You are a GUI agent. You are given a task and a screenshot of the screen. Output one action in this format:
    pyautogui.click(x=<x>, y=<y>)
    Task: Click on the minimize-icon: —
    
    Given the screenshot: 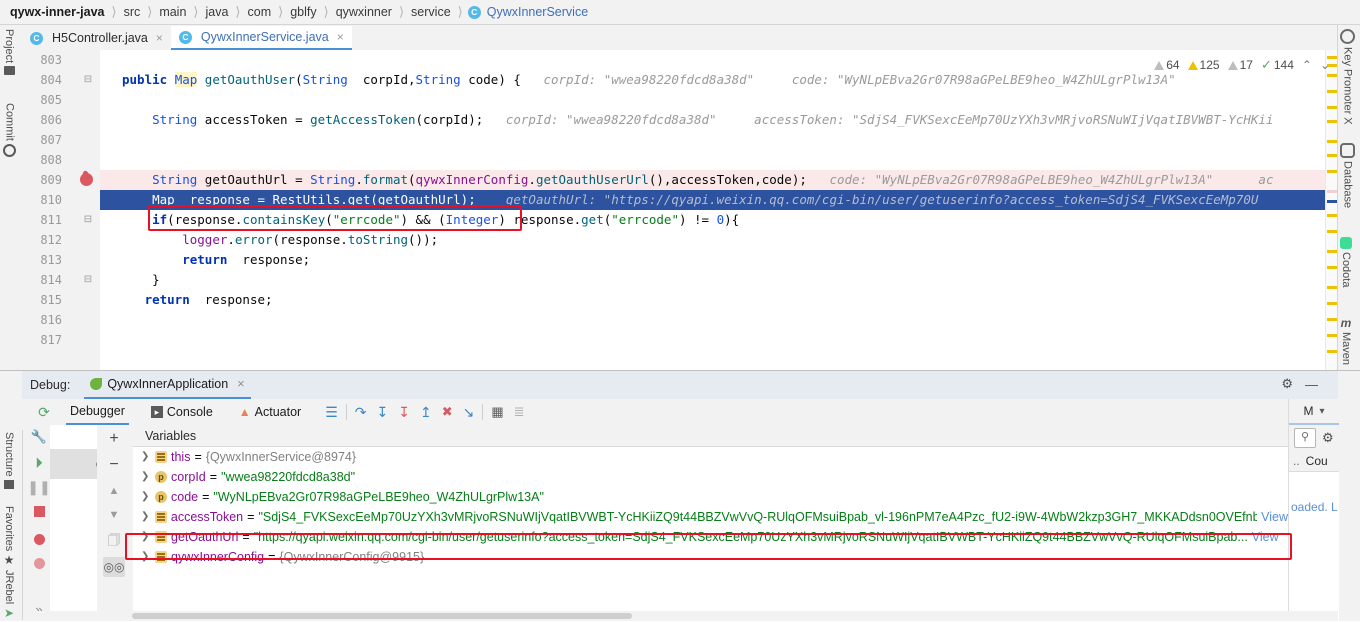 What is the action you would take?
    pyautogui.click(x=1311, y=384)
    